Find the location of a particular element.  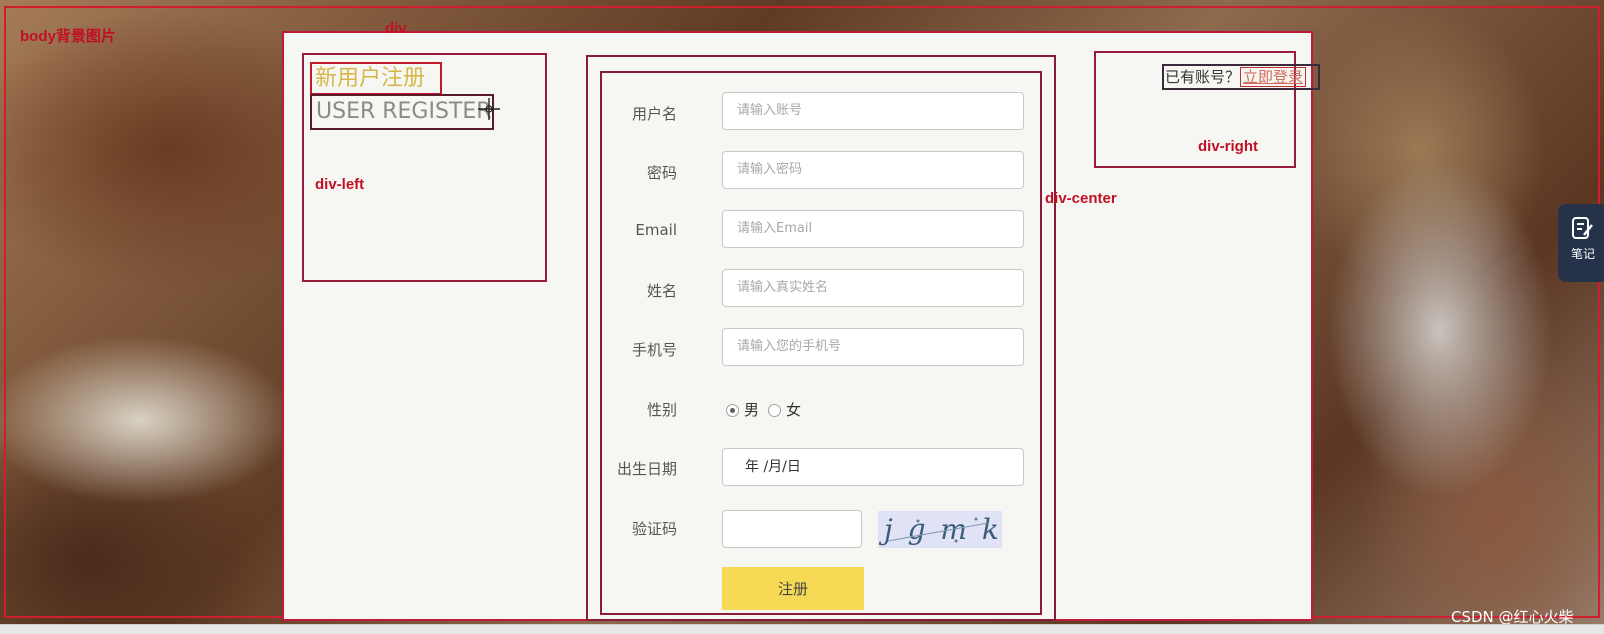

username-input: 请输入账号 is located at coordinates (873, 111).